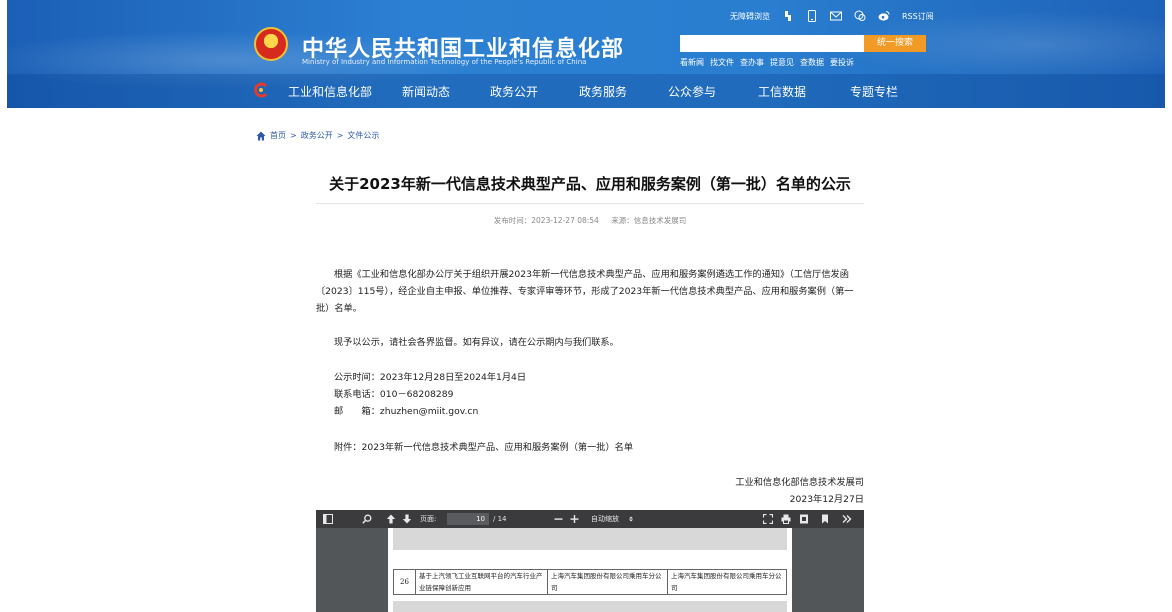 This screenshot has width=1172, height=612. What do you see at coordinates (918, 16) in the screenshot?
I see `rss-link: RSS订阅` at bounding box center [918, 16].